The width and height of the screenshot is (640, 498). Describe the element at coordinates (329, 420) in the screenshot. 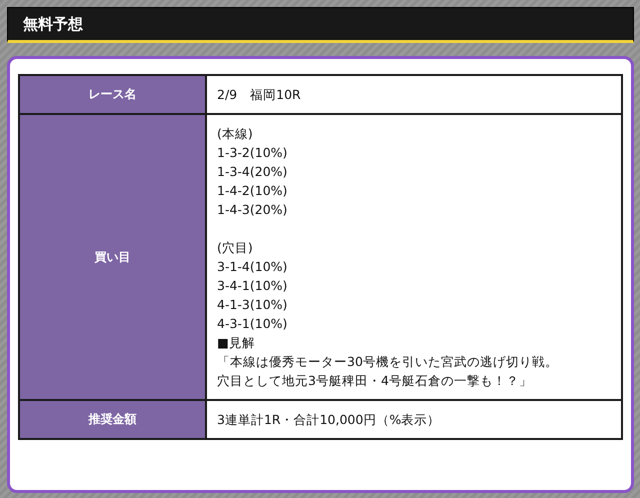

I see `value-line: 3連単計1R・合計10,000円（%表示）` at that location.